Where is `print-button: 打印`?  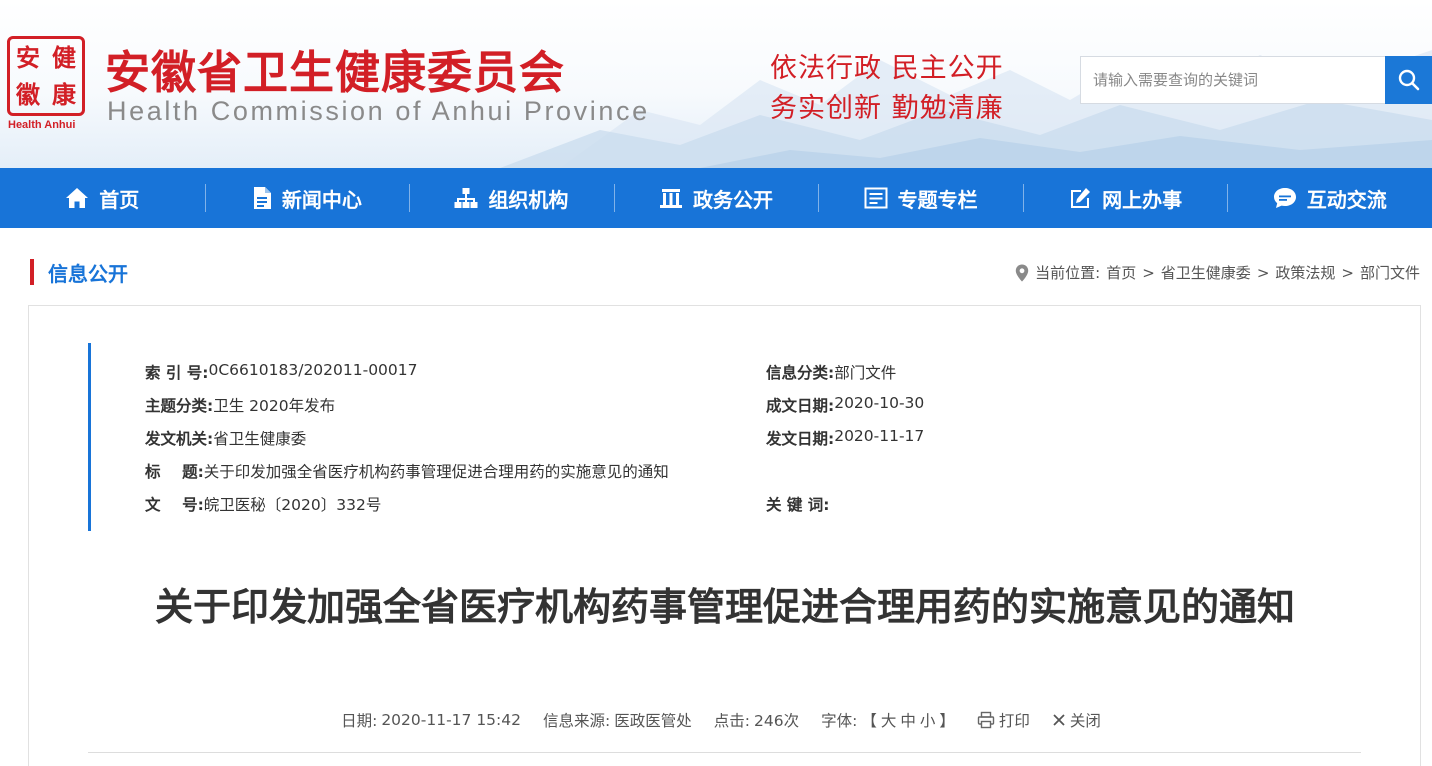 print-button: 打印 is located at coordinates (1003, 720).